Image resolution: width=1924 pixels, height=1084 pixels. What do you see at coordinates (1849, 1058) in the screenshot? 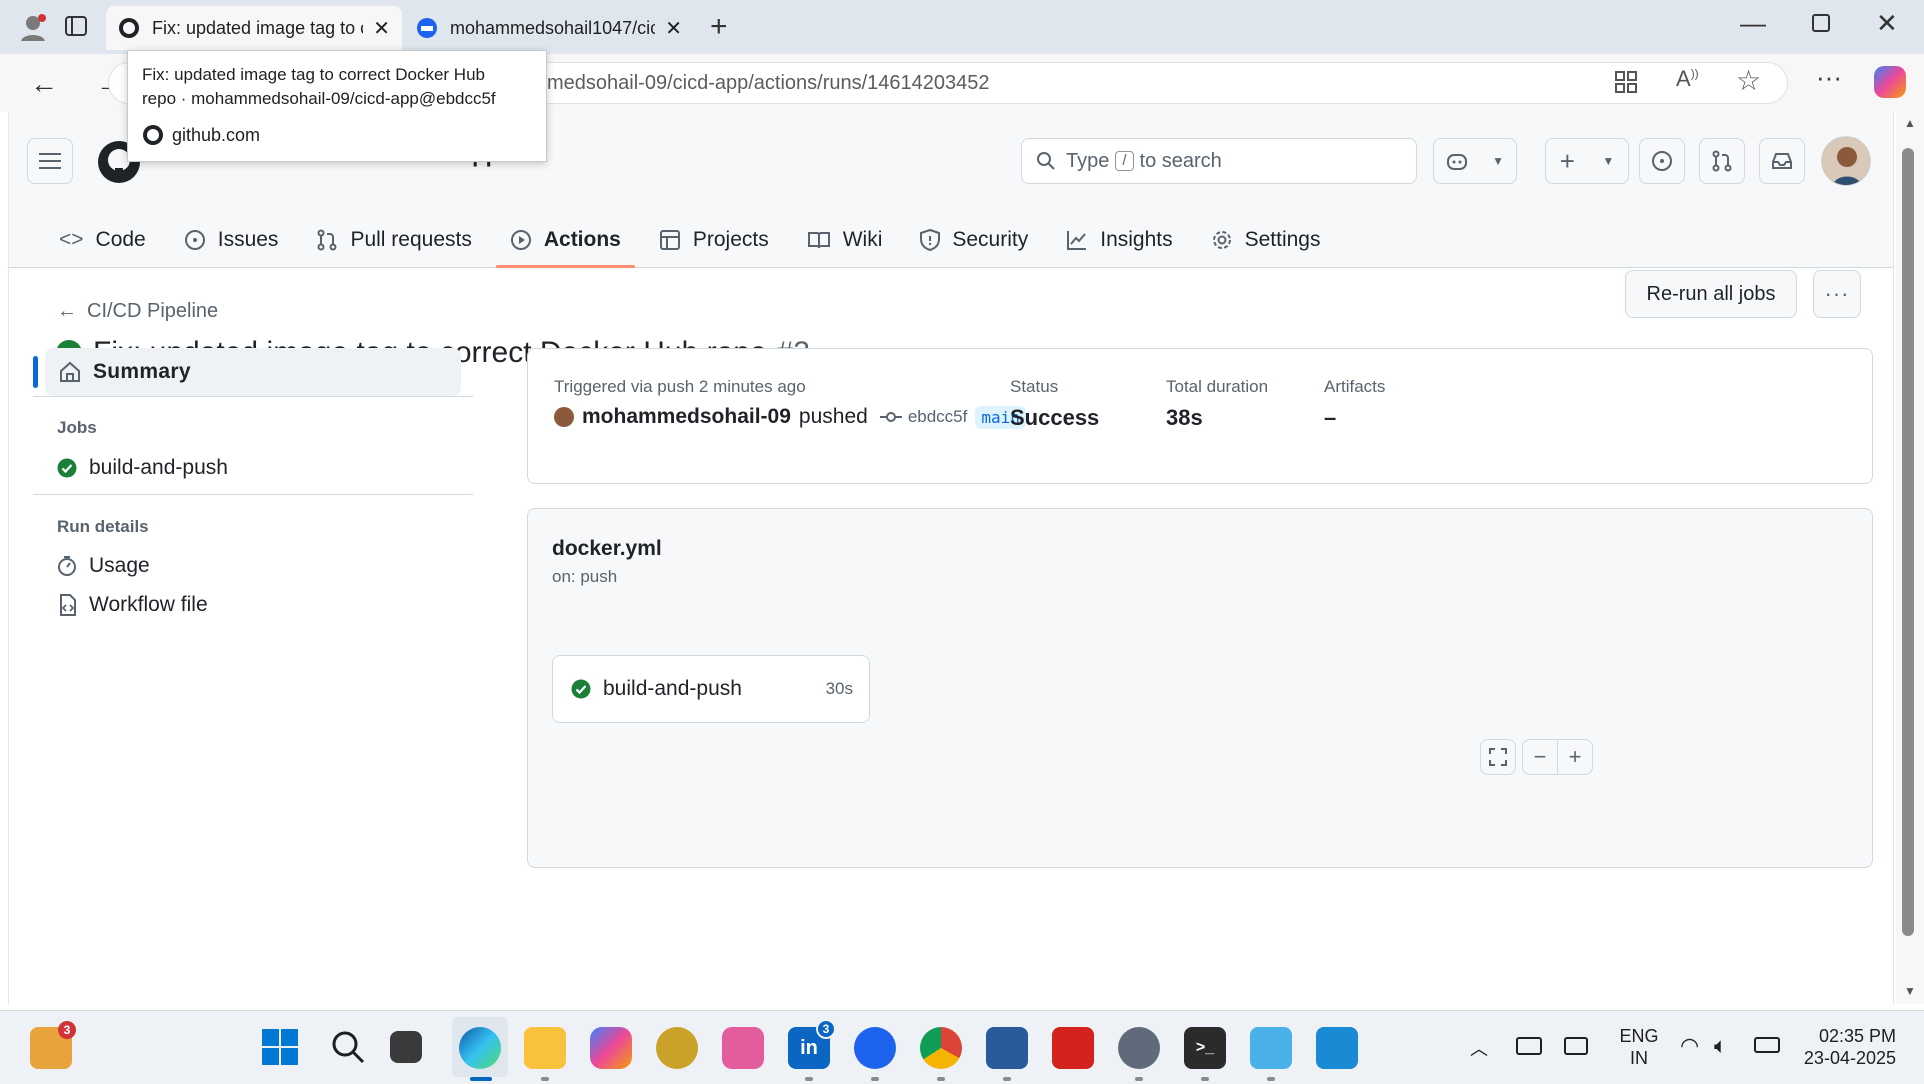
I see `date: 23-04-2025` at bounding box center [1849, 1058].